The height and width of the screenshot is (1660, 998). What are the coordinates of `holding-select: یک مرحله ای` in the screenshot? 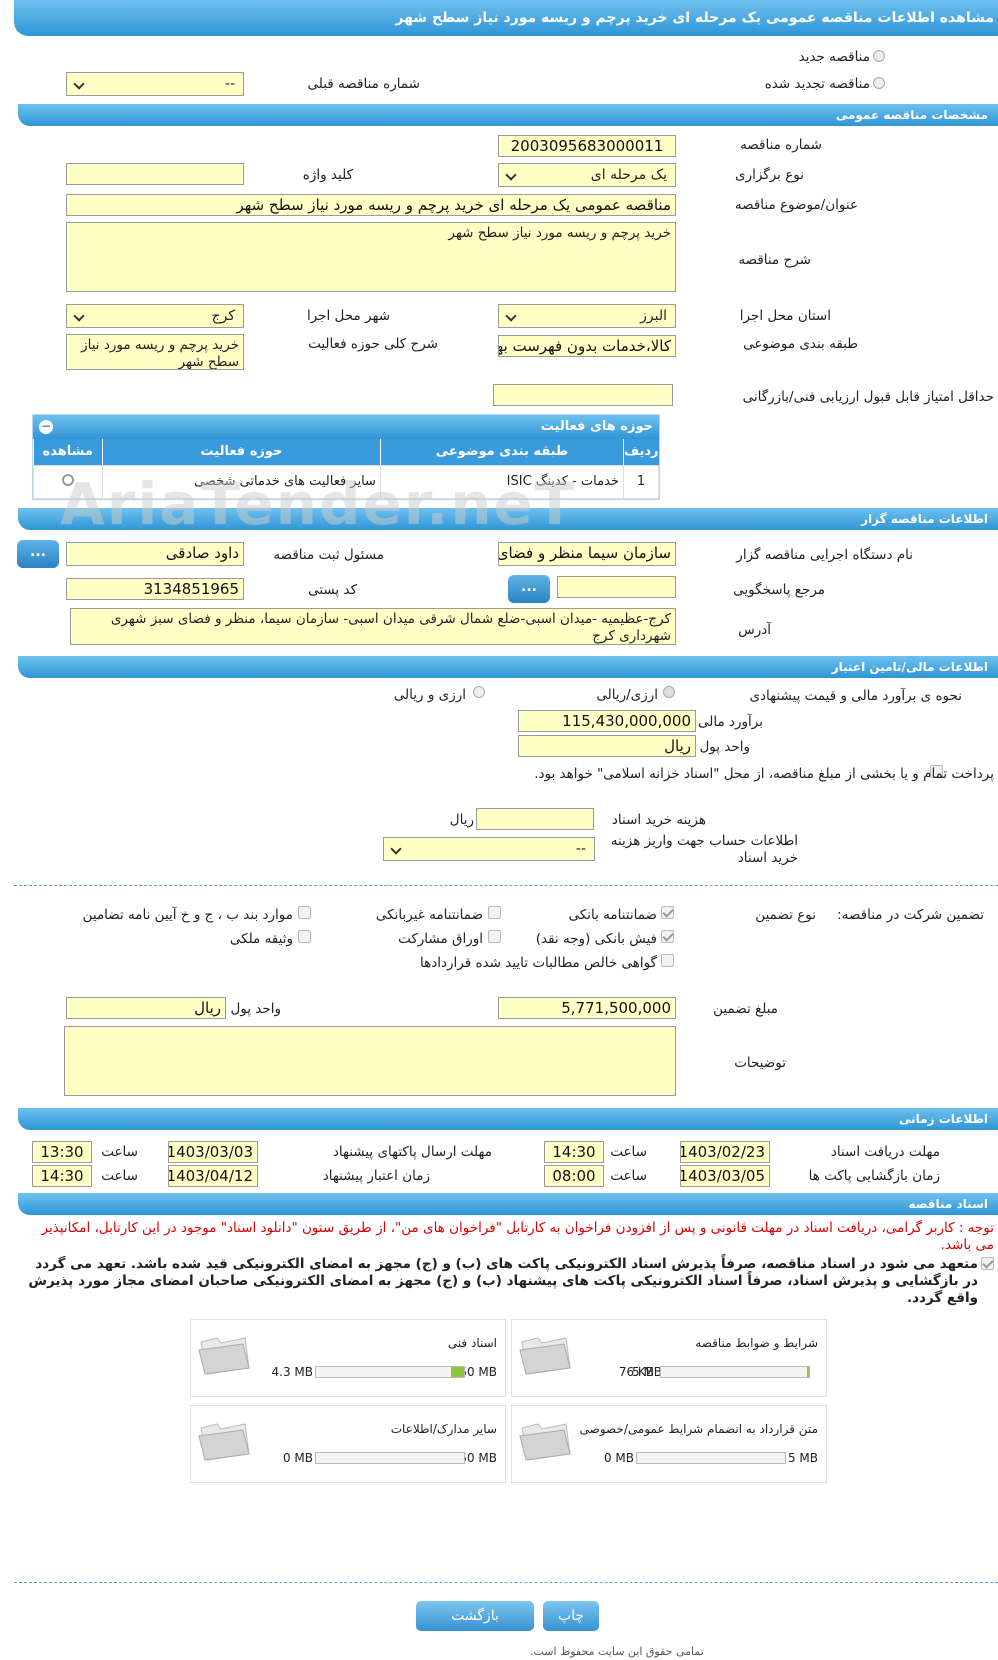 It's located at (587, 175).